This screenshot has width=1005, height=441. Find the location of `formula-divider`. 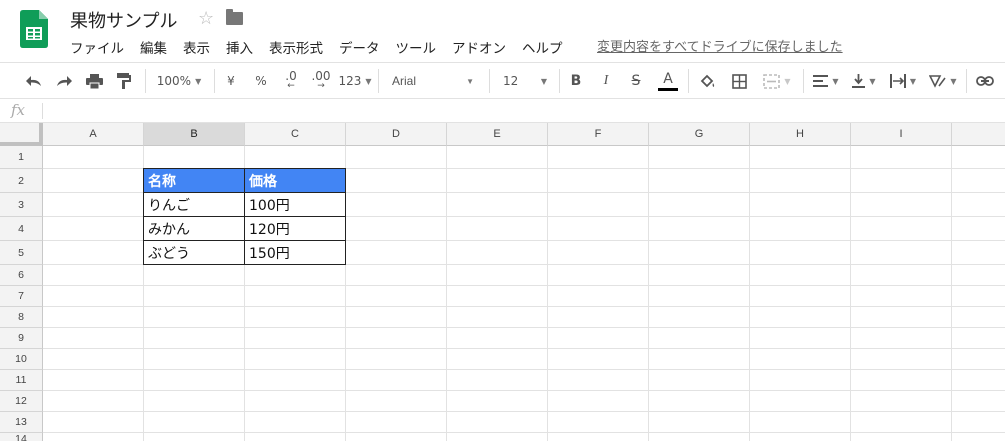

formula-divider is located at coordinates (42, 111).